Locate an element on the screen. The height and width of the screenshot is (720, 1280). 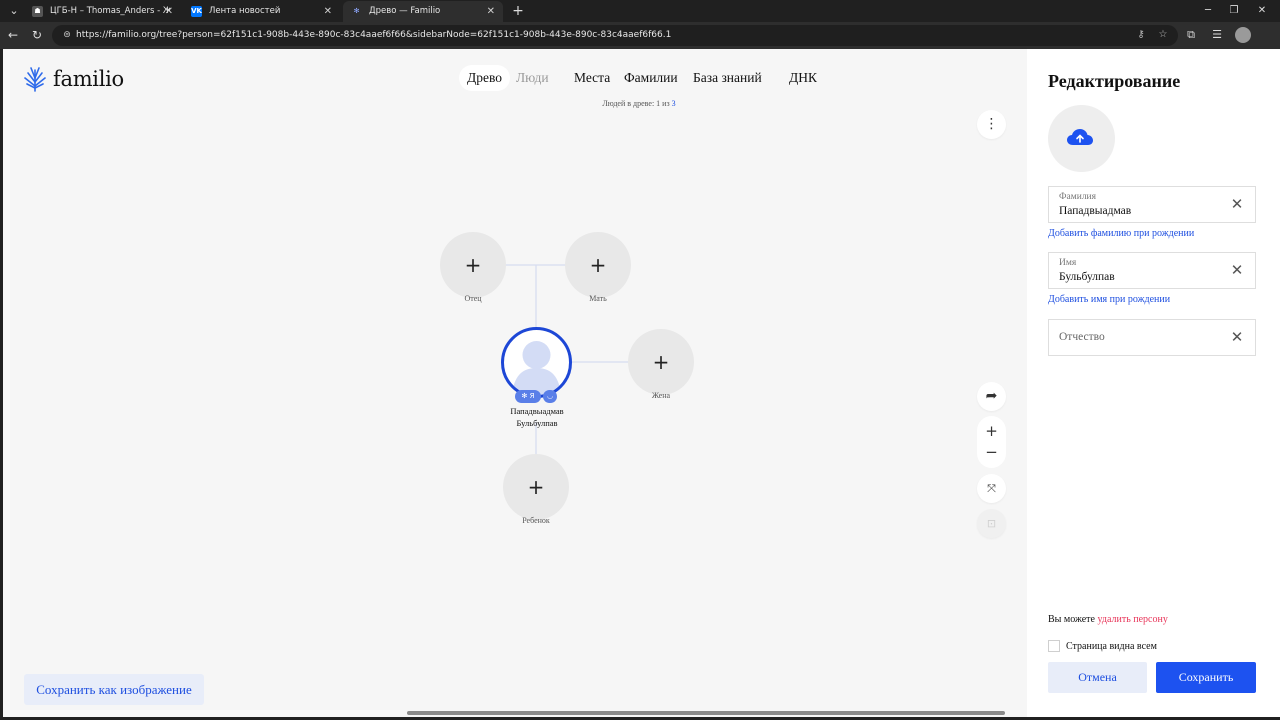
close-window-icon: ✕ is located at coordinates (1262, 11).